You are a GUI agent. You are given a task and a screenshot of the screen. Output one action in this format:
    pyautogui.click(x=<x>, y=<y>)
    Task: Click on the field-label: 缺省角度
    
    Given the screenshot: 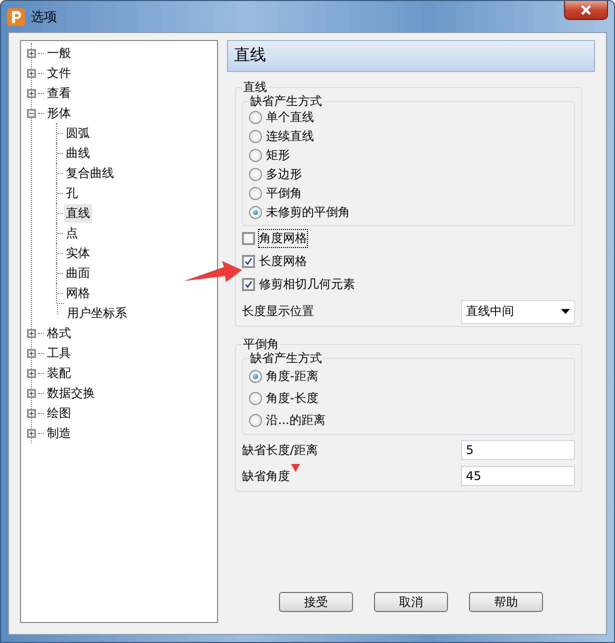 What is the action you would take?
    pyautogui.click(x=266, y=476)
    